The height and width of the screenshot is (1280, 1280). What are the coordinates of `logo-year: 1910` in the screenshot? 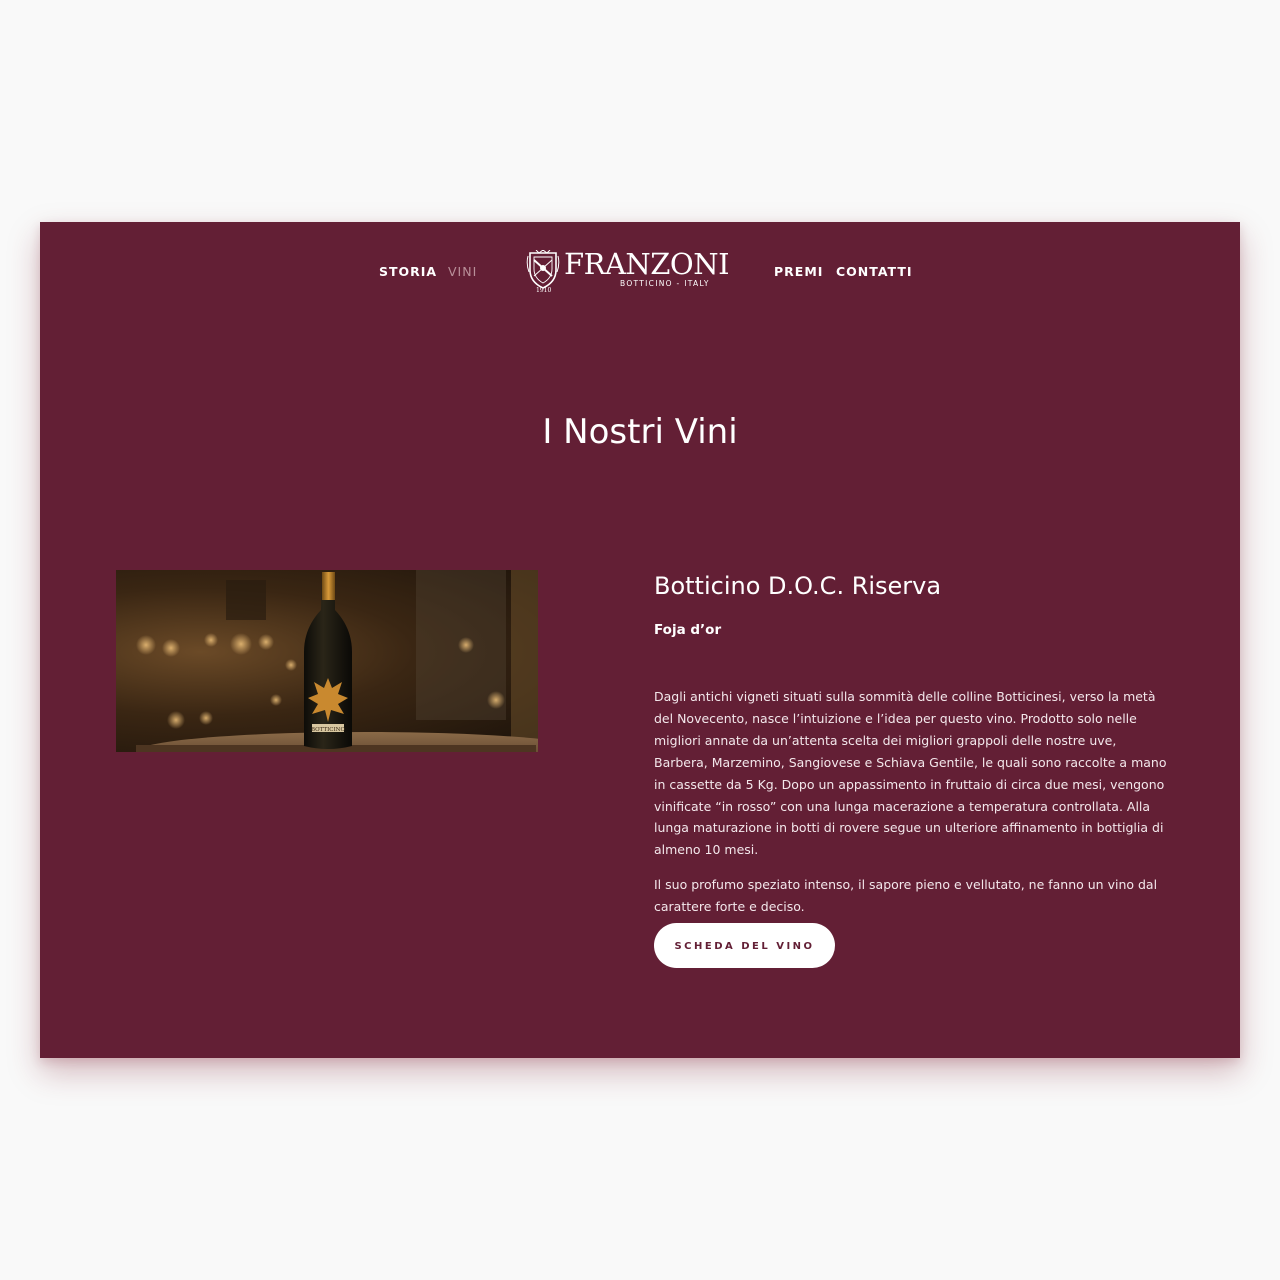 It's located at (544, 290).